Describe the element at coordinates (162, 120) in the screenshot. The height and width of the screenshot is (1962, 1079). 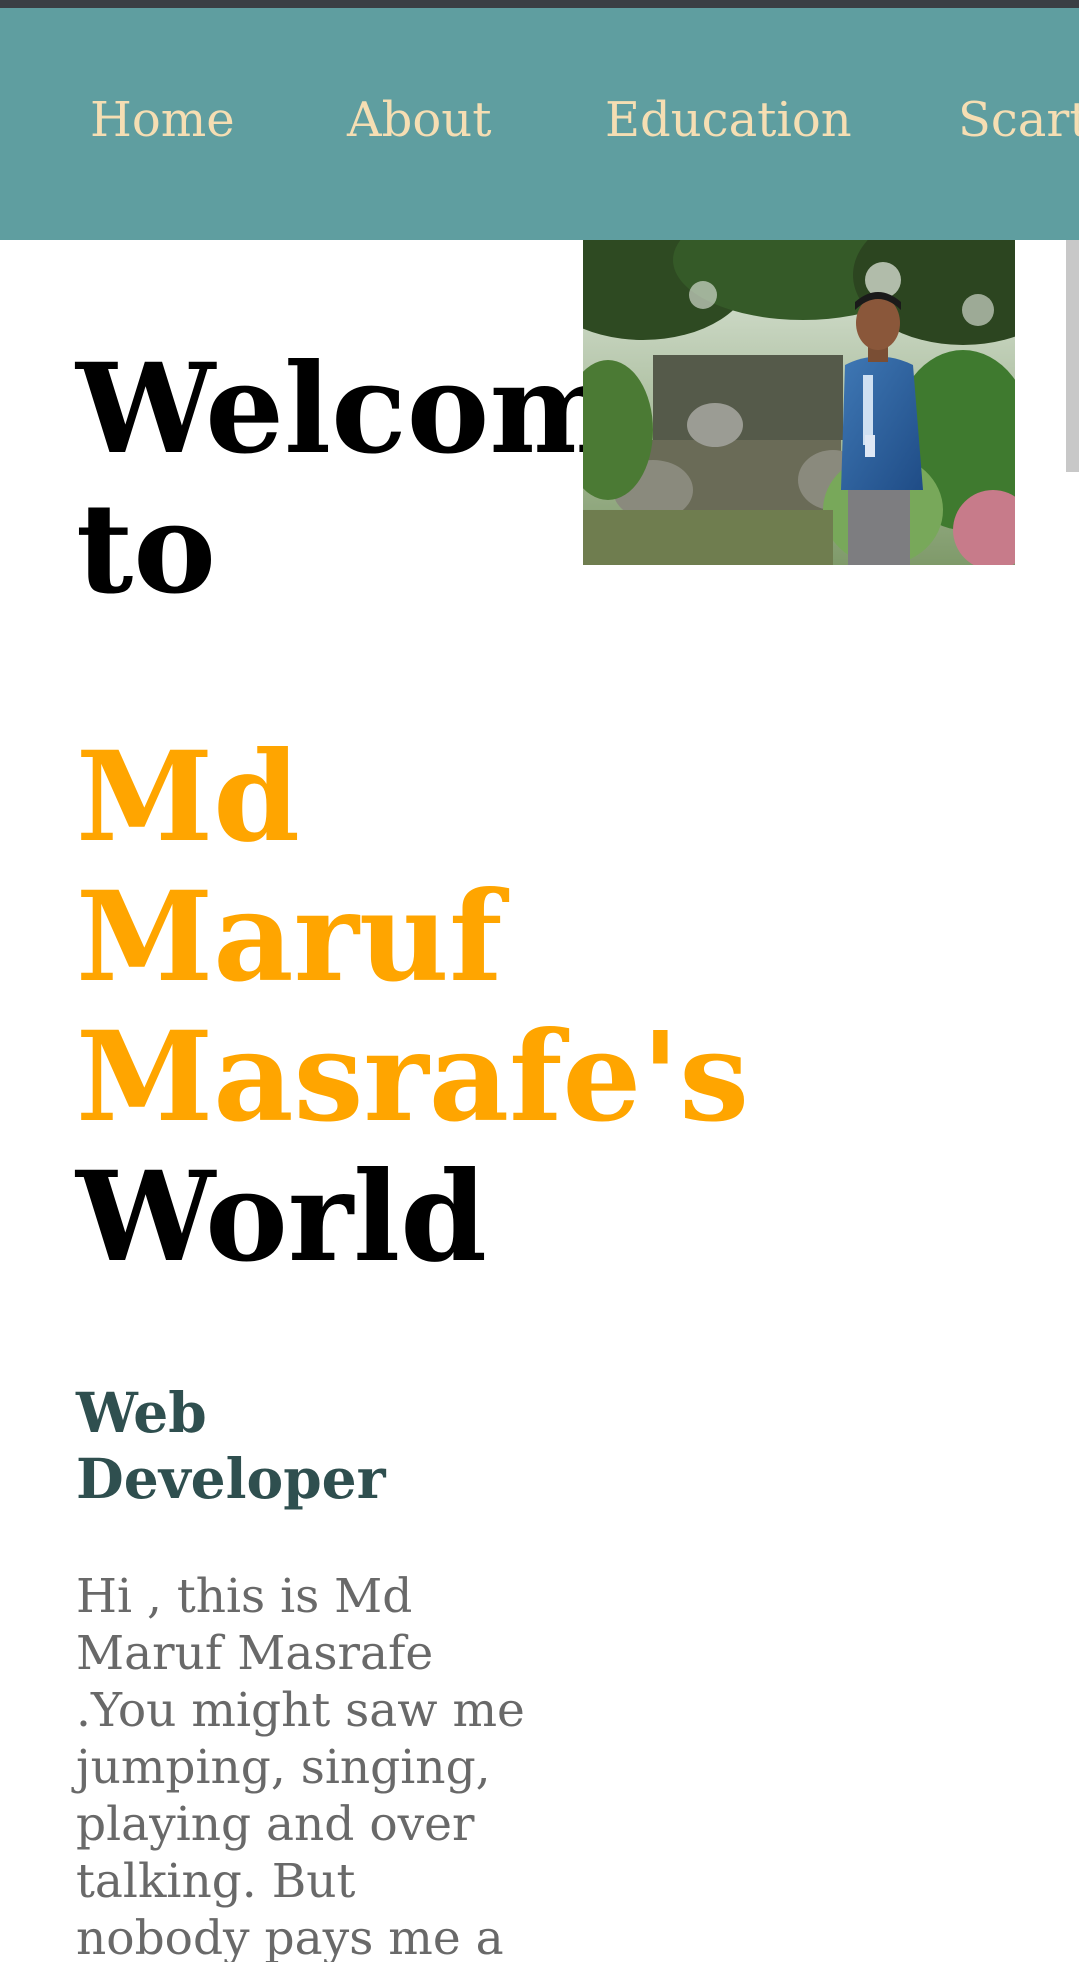
I see `nav-link-home: Home` at that location.